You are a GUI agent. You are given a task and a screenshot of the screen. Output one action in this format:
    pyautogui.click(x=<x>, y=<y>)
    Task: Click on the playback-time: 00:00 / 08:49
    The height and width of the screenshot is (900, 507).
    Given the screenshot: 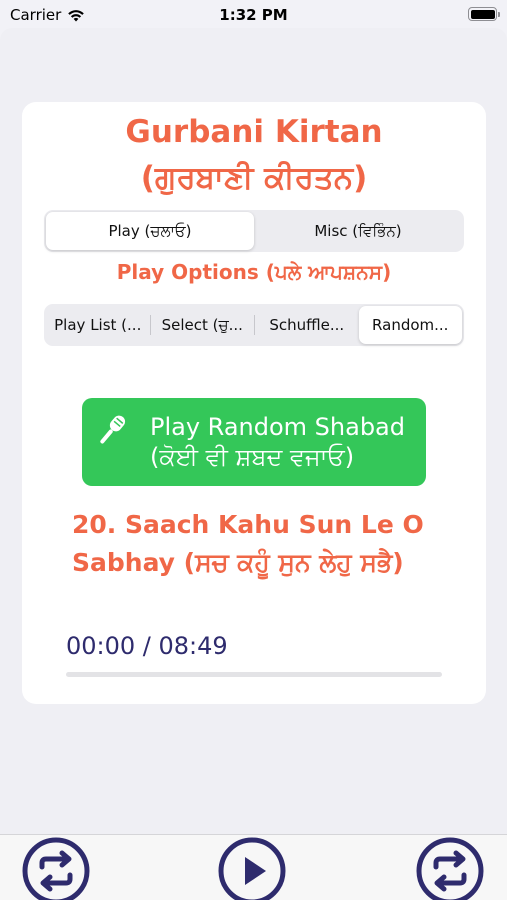 What is the action you would take?
    pyautogui.click(x=147, y=646)
    